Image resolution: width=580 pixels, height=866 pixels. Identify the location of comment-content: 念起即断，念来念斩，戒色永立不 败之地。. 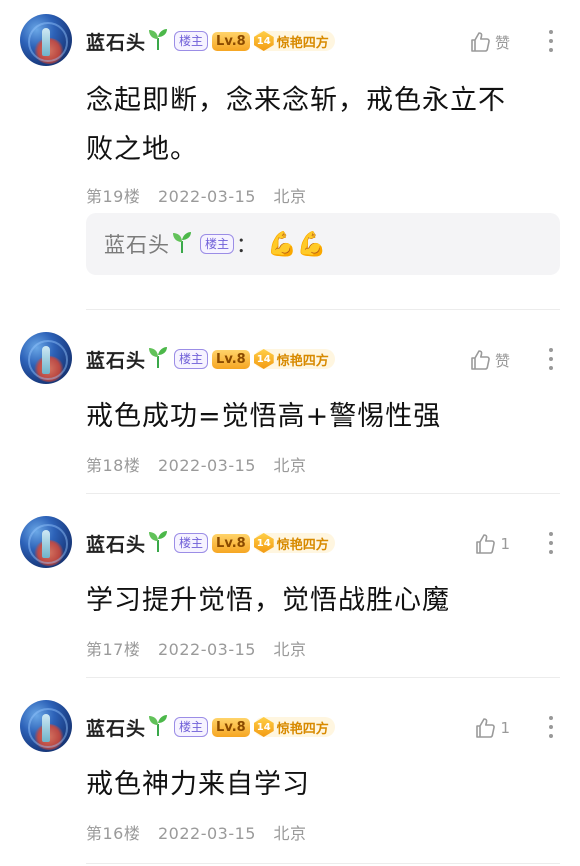
(321, 125).